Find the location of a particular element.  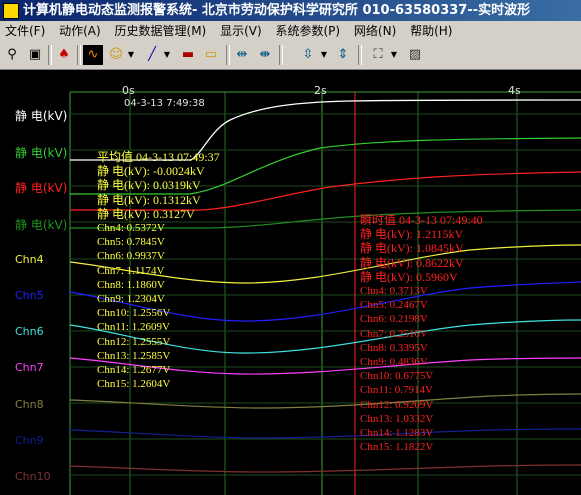

pen-icon: ╱ is located at coordinates (152, 55).